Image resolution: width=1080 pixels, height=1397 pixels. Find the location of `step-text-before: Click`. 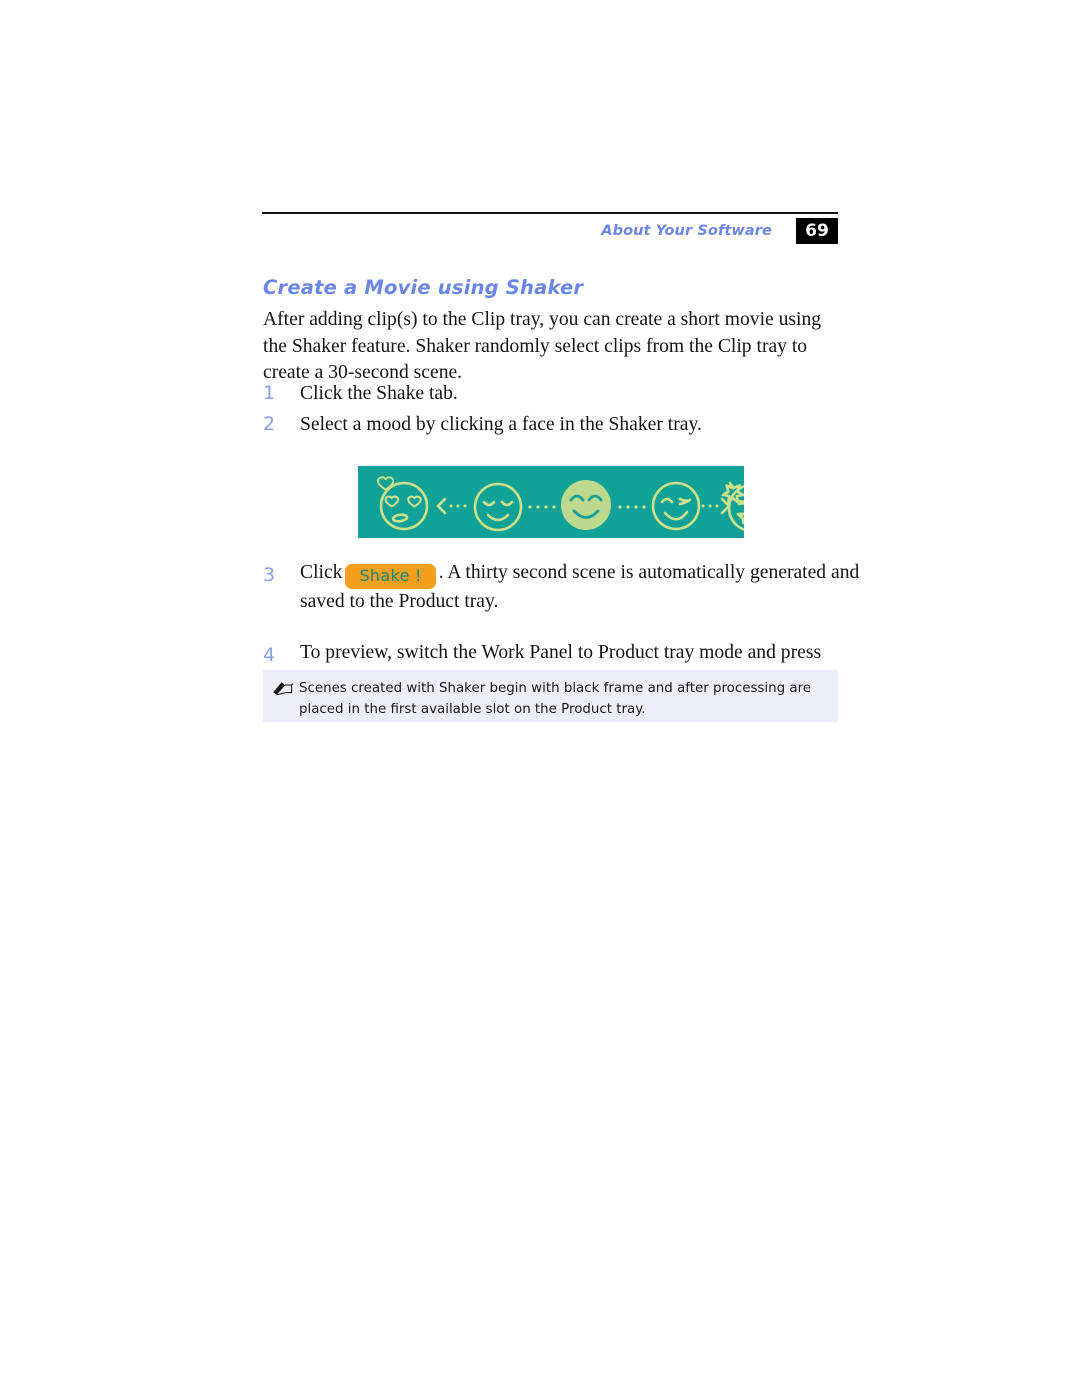

step-text-before: Click is located at coordinates (321, 572).